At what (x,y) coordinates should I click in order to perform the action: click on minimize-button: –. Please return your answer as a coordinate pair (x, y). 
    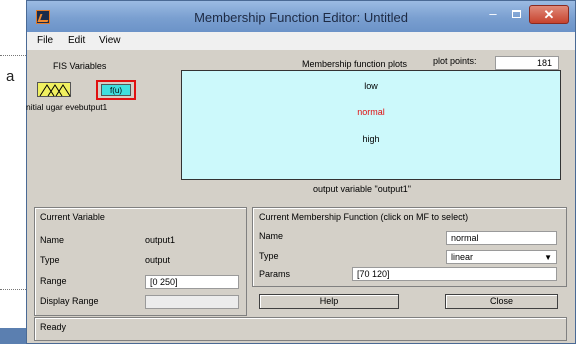
    Looking at the image, I should click on (493, 14).